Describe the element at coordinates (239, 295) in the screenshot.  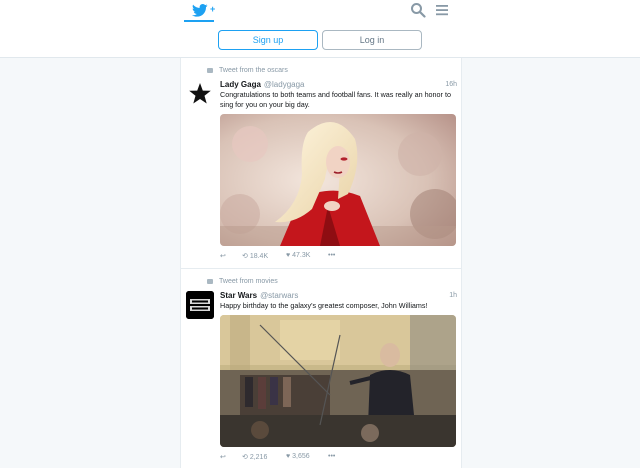
I see `author-name: Star Wars` at that location.